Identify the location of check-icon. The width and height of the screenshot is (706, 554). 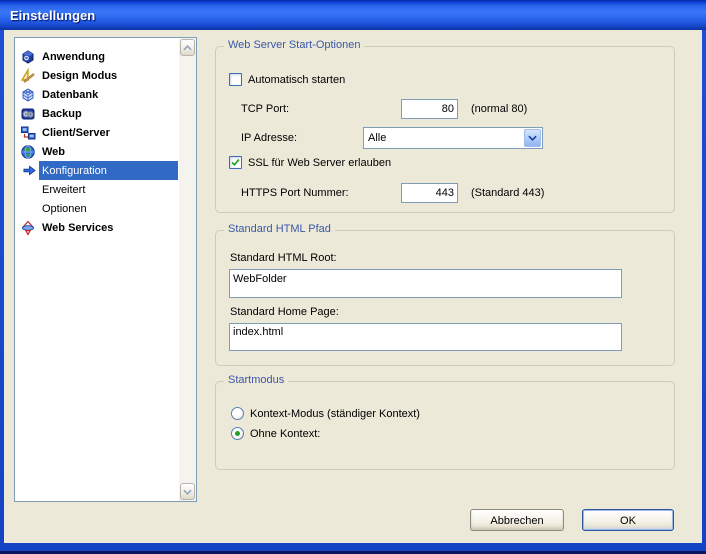
(235, 162).